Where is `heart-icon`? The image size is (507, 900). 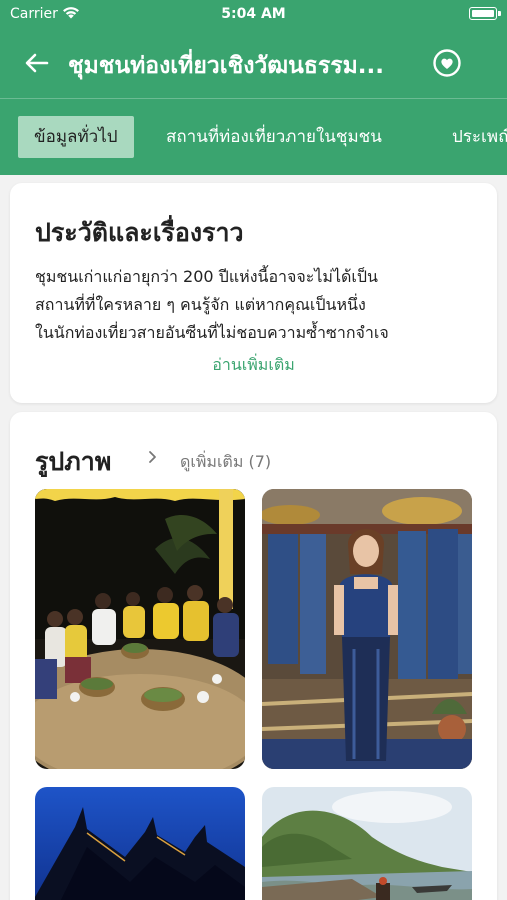
heart-icon is located at coordinates (447, 63).